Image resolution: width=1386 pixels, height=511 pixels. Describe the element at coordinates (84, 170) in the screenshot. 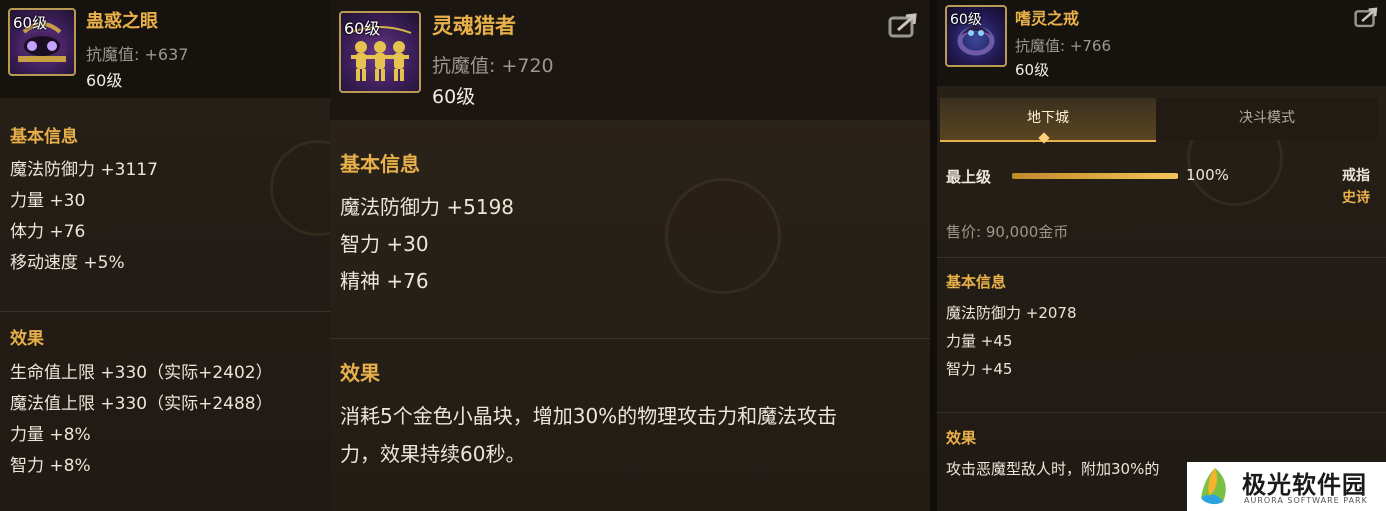

I see `stat-line: 魔法防御力 +3117` at that location.